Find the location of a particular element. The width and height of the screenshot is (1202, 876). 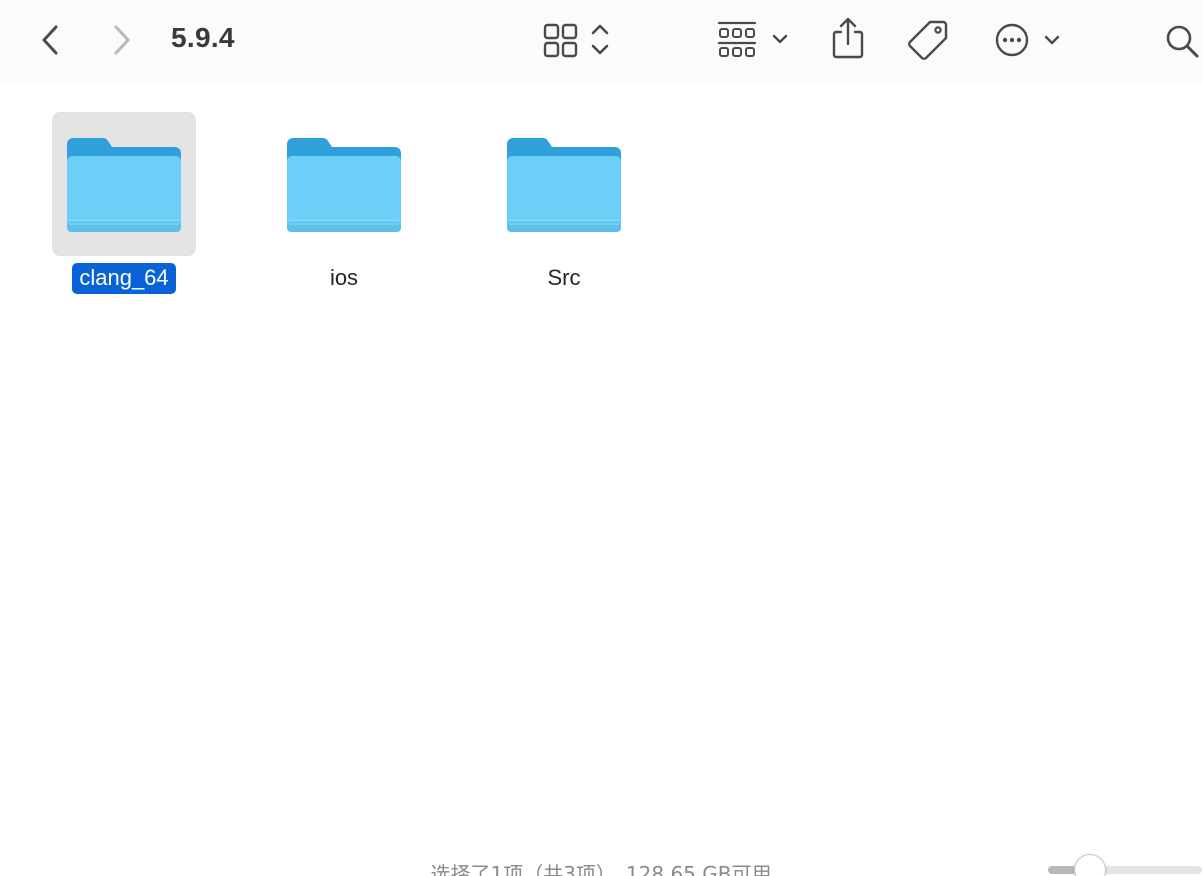

search-icon is located at coordinates (1182, 41).